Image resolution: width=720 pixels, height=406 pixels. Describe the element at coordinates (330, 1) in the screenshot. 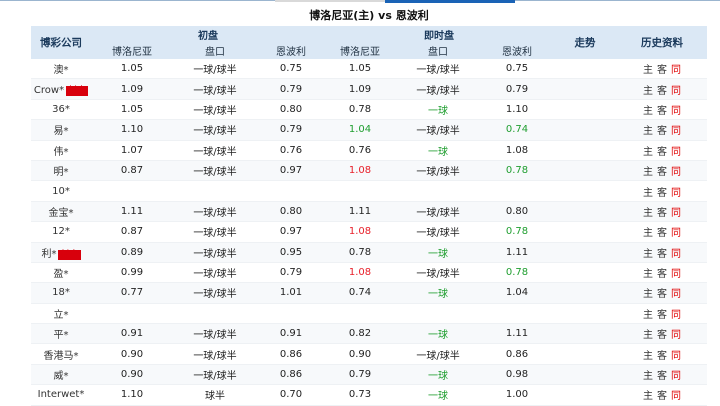

I see `tab-inactive` at that location.